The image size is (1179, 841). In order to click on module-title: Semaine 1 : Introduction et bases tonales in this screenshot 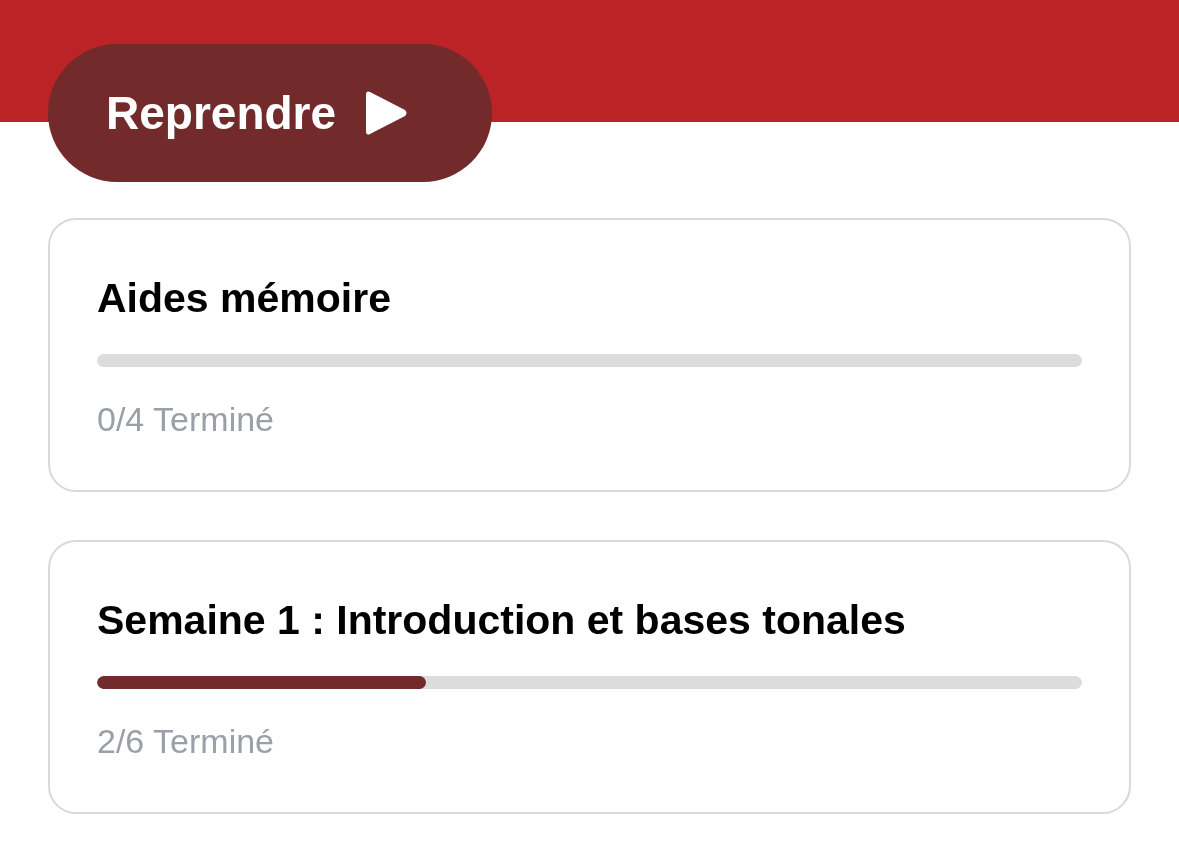, I will do `click(502, 620)`.